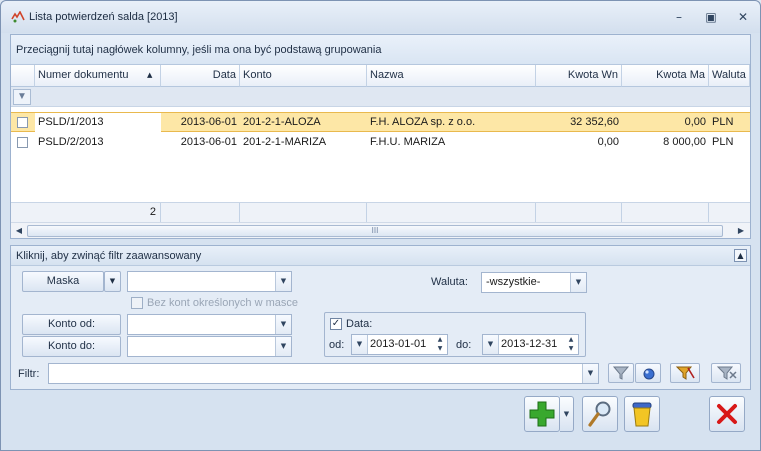  I want to click on summary-row: 2, so click(380, 212).